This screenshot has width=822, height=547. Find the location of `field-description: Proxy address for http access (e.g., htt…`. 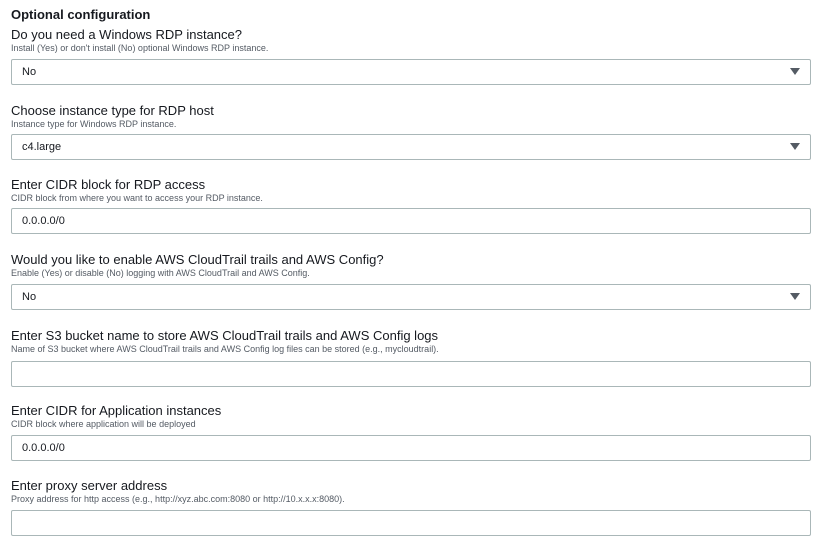

field-description: Proxy address for http access (e.g., htt… is located at coordinates (178, 499).